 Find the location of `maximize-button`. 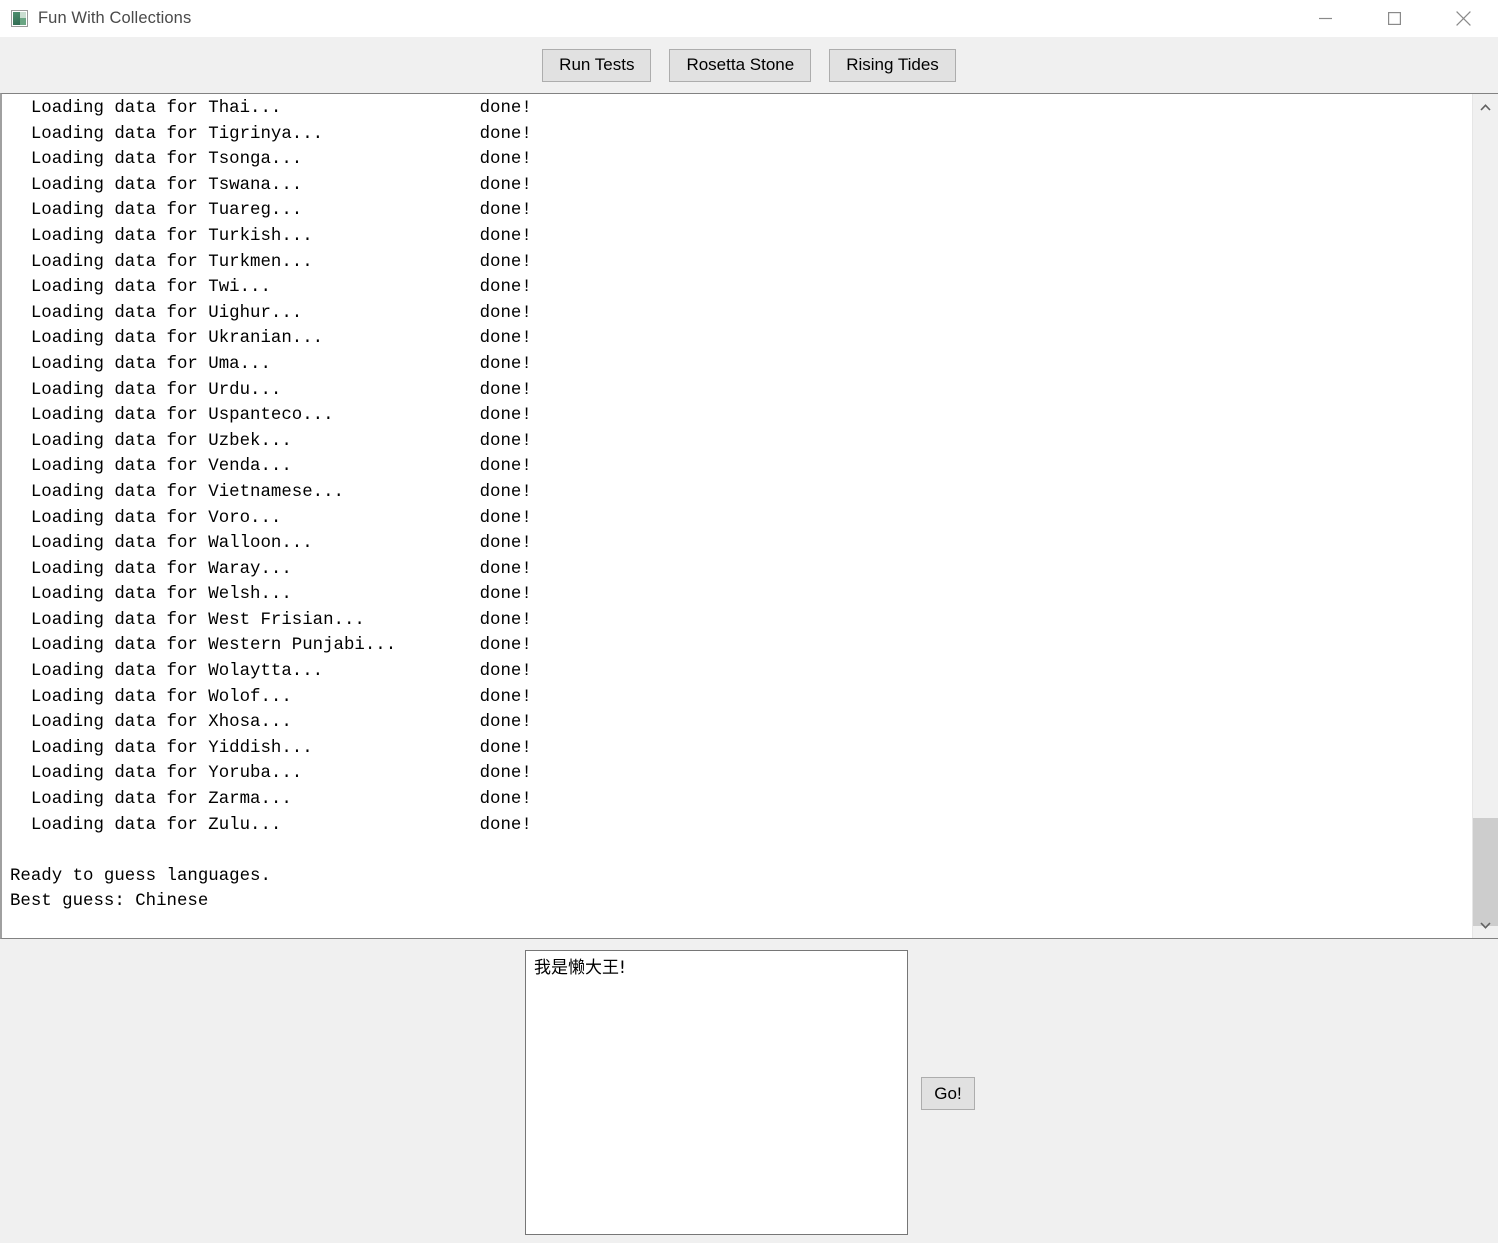

maximize-button is located at coordinates (1394, 18).